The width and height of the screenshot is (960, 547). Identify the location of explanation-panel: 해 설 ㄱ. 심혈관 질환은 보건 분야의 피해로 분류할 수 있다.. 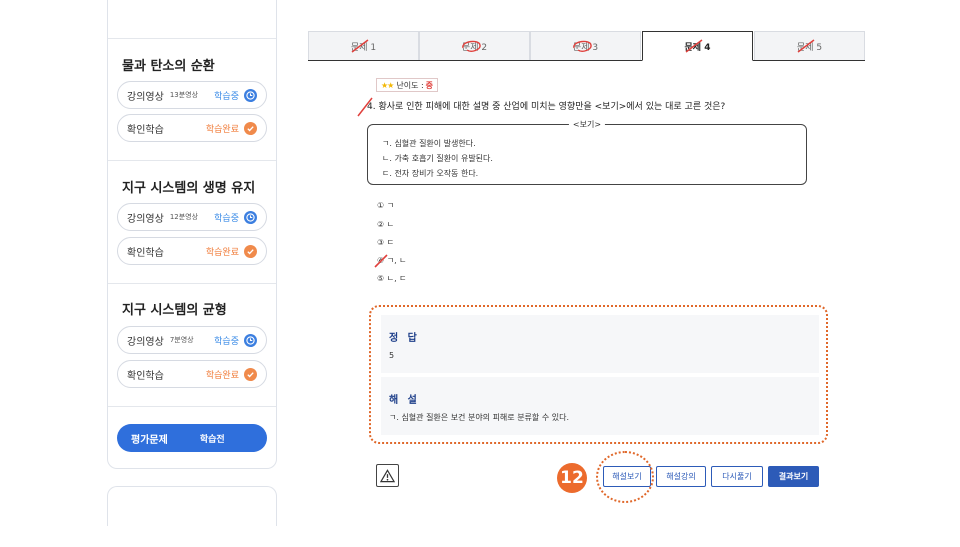
(600, 406).